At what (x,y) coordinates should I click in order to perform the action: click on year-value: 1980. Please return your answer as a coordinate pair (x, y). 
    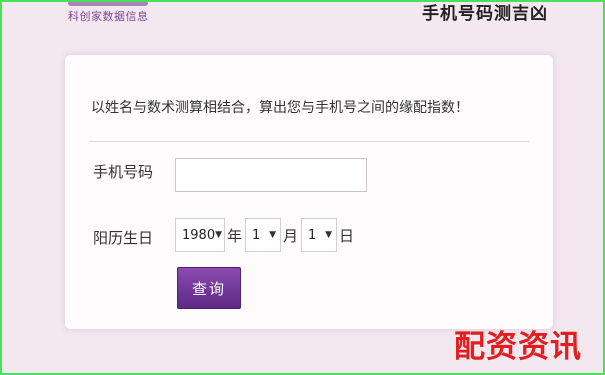
    Looking at the image, I should click on (199, 235).